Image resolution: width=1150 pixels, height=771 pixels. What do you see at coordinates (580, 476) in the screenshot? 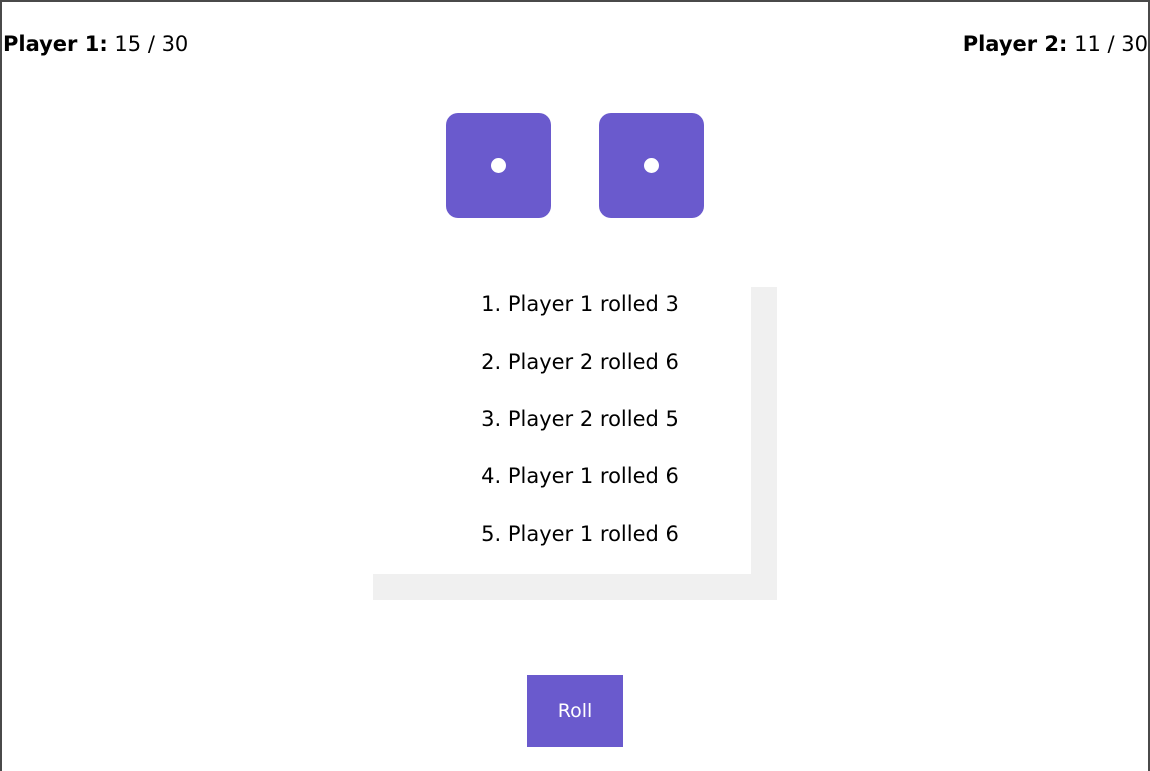
I see `log-entry: 4. Player 1 rolled 6` at bounding box center [580, 476].